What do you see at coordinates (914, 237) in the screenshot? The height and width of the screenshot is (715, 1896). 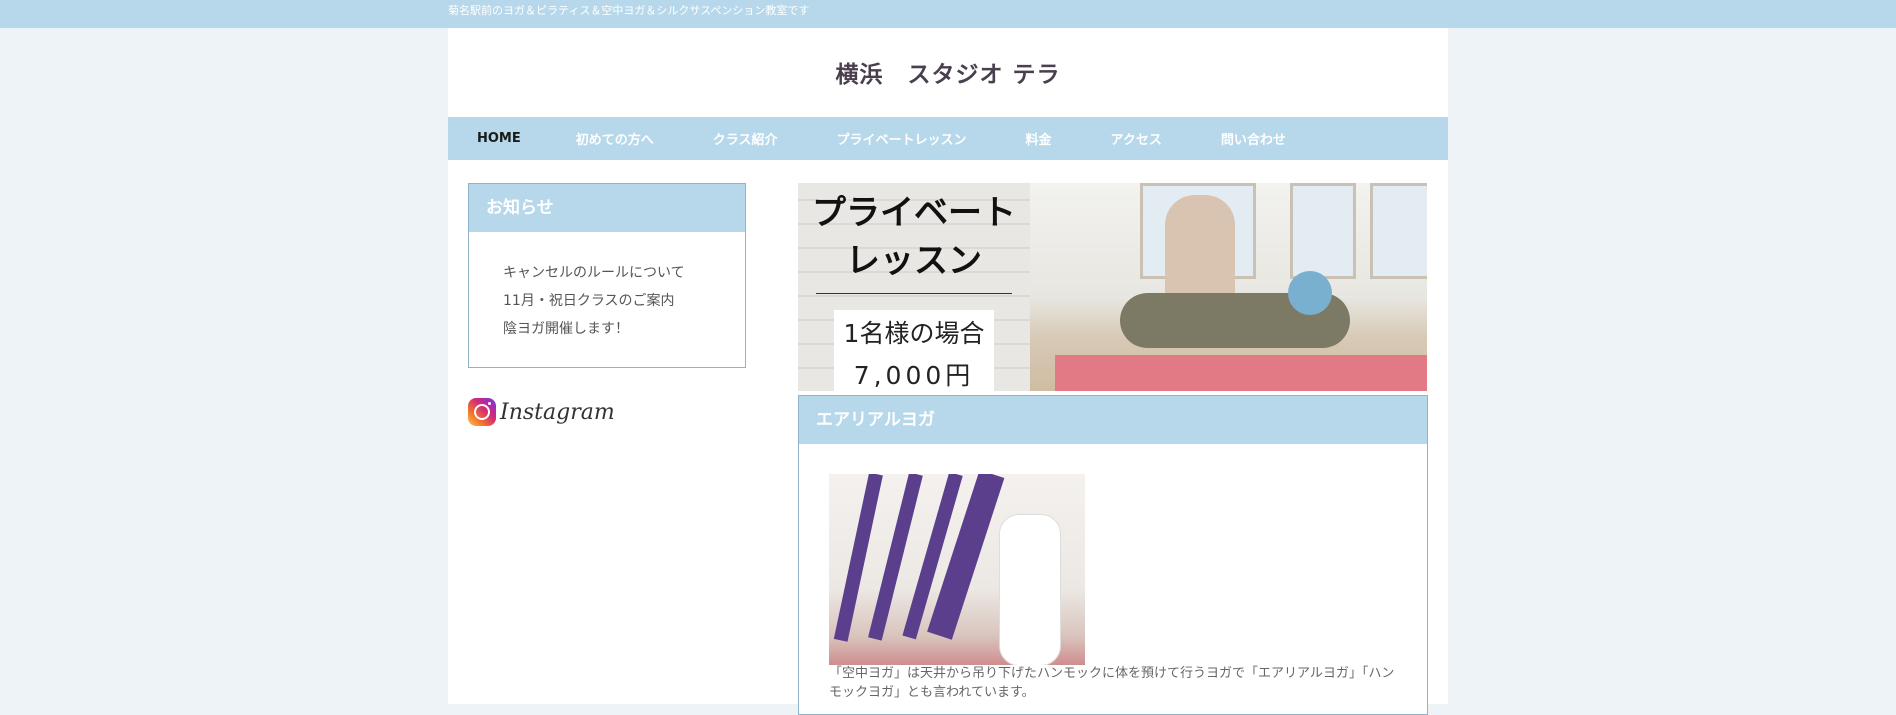 I see `banner-title: プライベート レッスン` at bounding box center [914, 237].